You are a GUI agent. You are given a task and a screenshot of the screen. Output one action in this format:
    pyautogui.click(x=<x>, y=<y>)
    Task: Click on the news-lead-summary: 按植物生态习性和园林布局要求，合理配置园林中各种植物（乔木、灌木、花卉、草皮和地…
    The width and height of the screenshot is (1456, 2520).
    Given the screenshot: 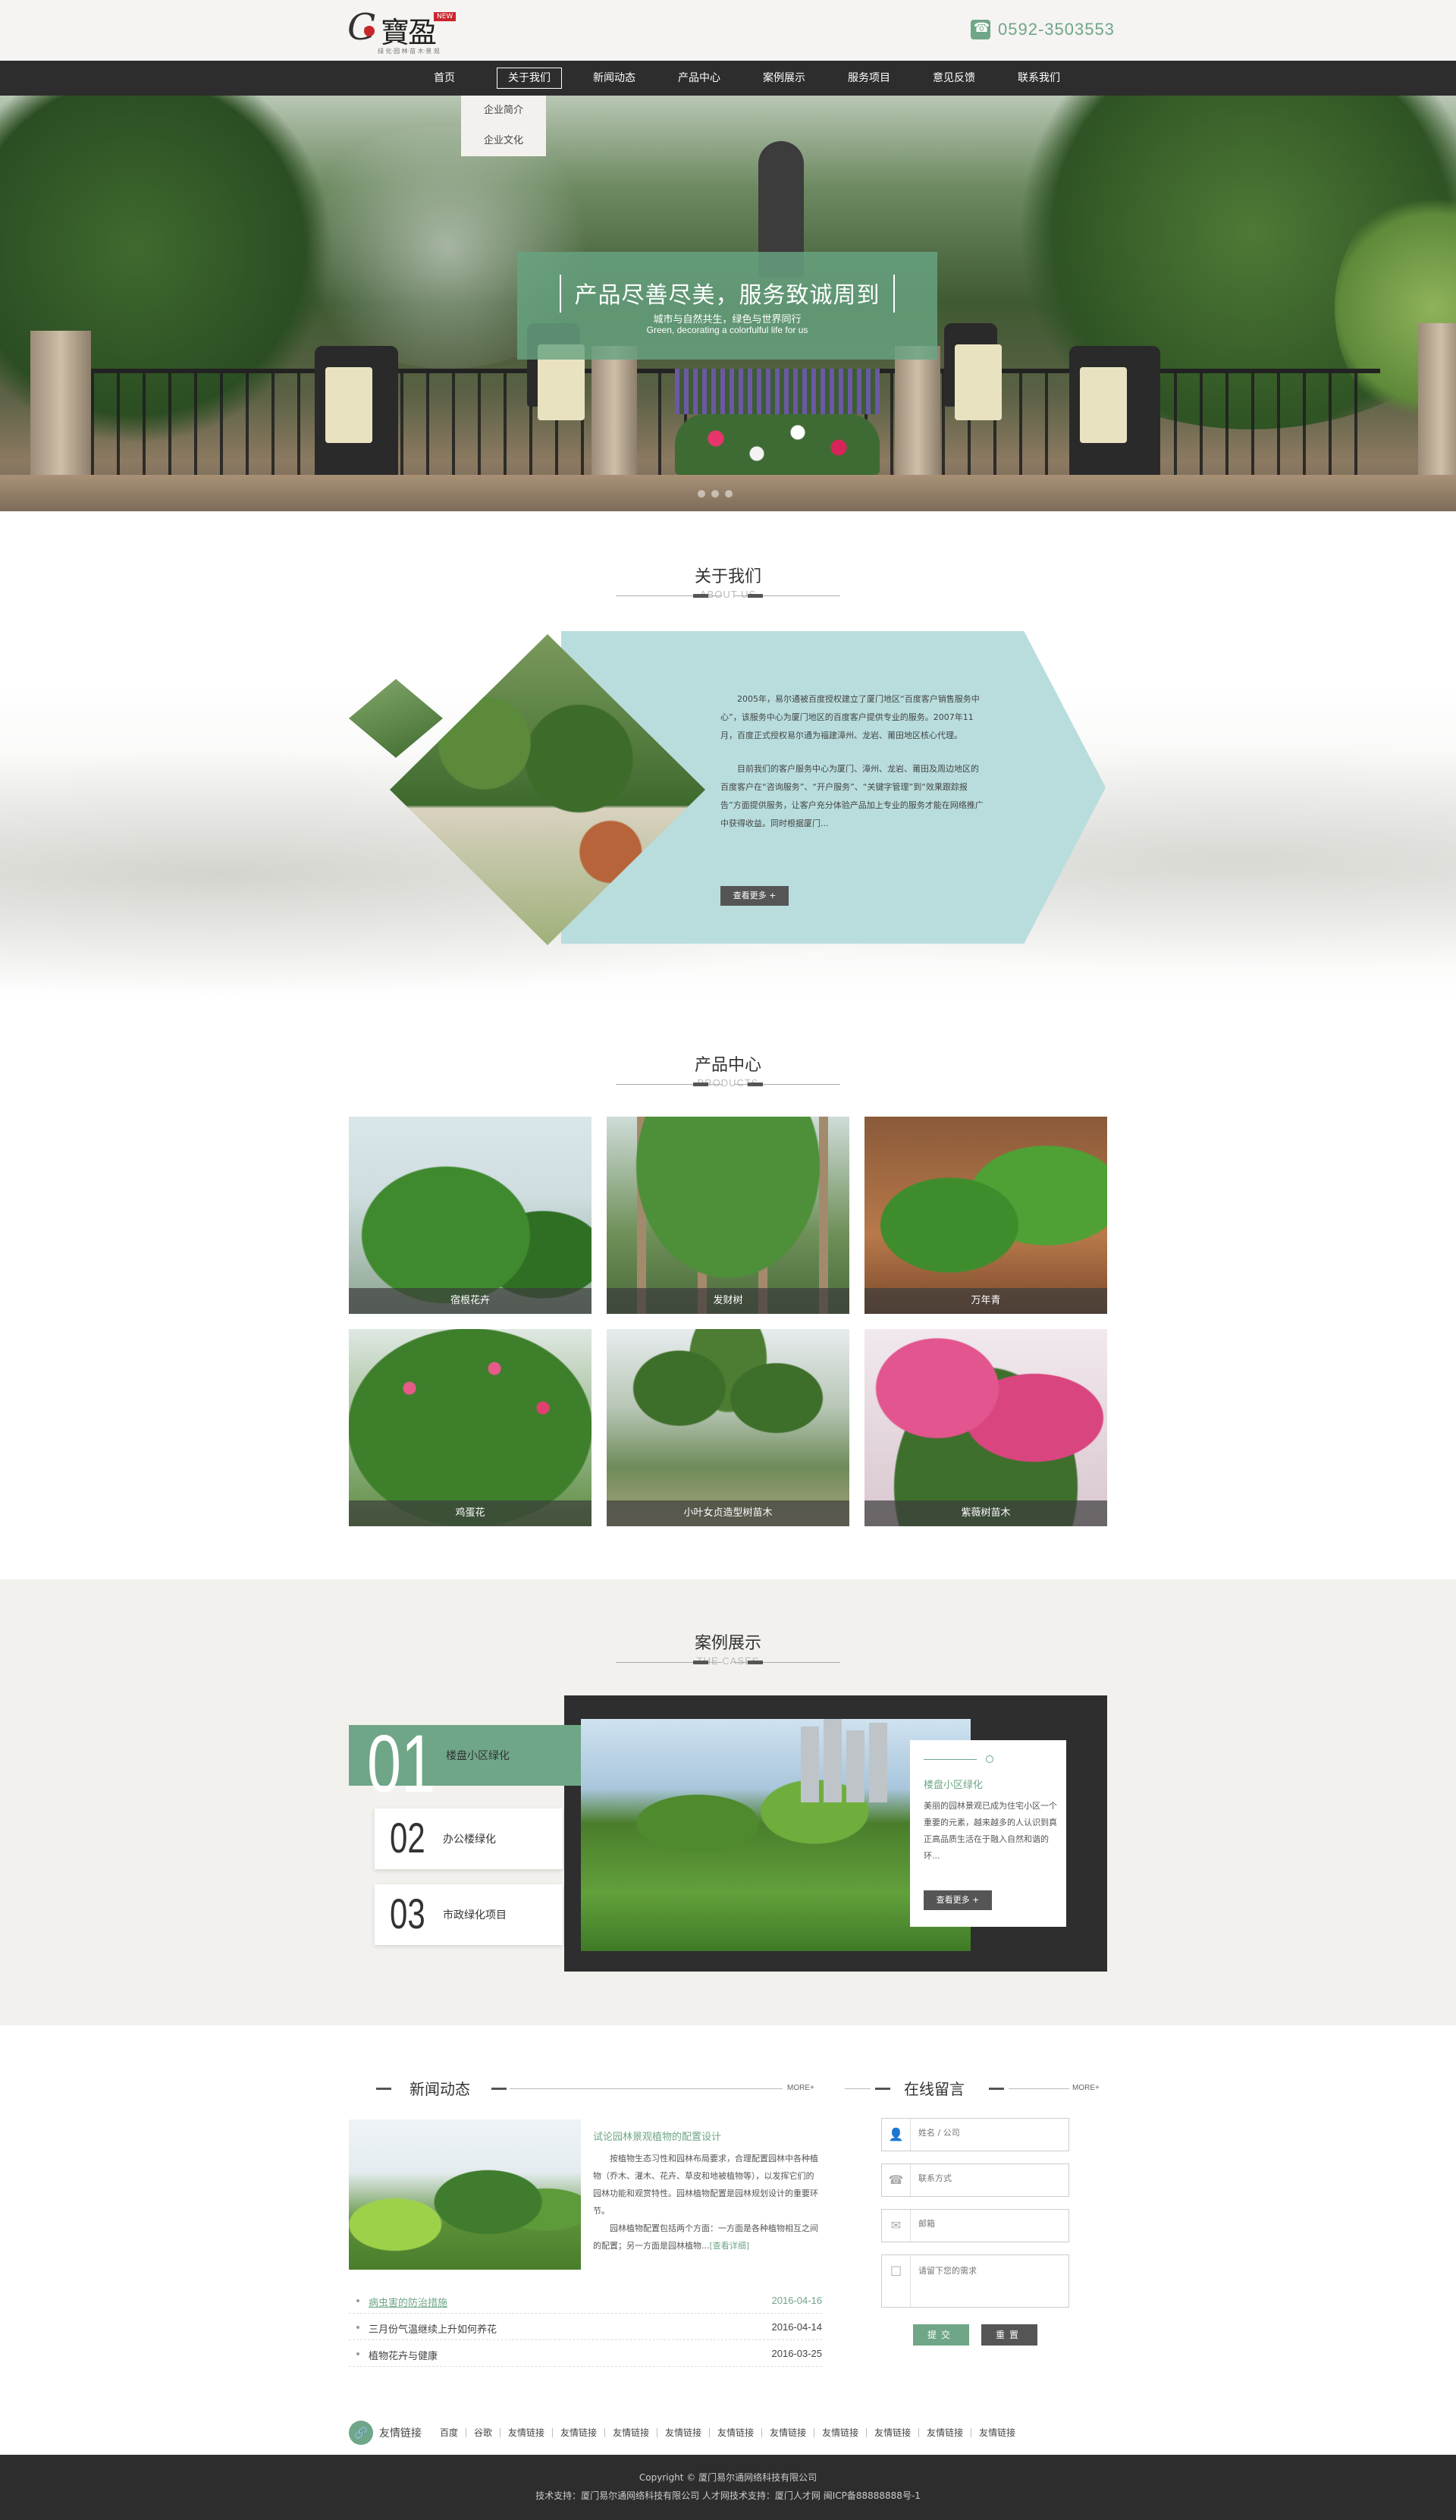 What is the action you would take?
    pyautogui.click(x=707, y=2202)
    